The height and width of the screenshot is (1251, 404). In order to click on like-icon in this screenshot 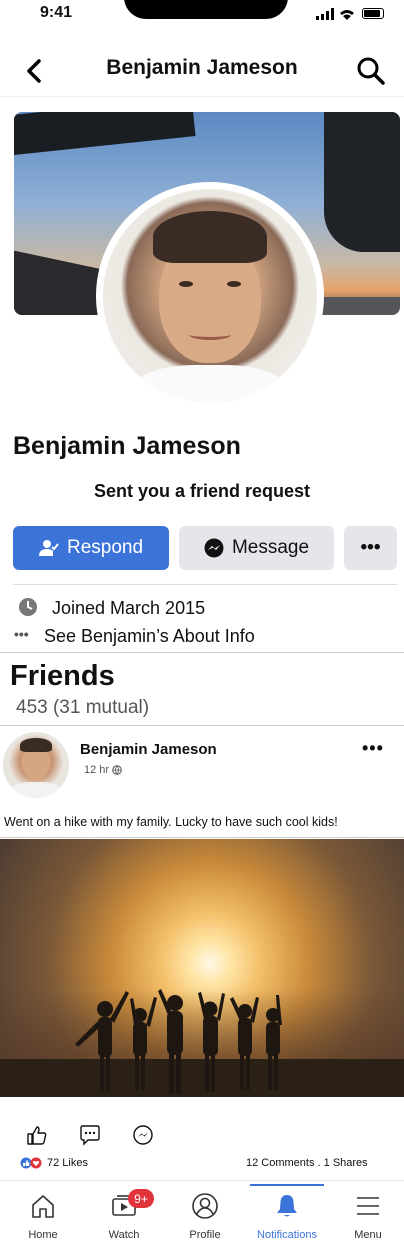, I will do `click(37, 1135)`.